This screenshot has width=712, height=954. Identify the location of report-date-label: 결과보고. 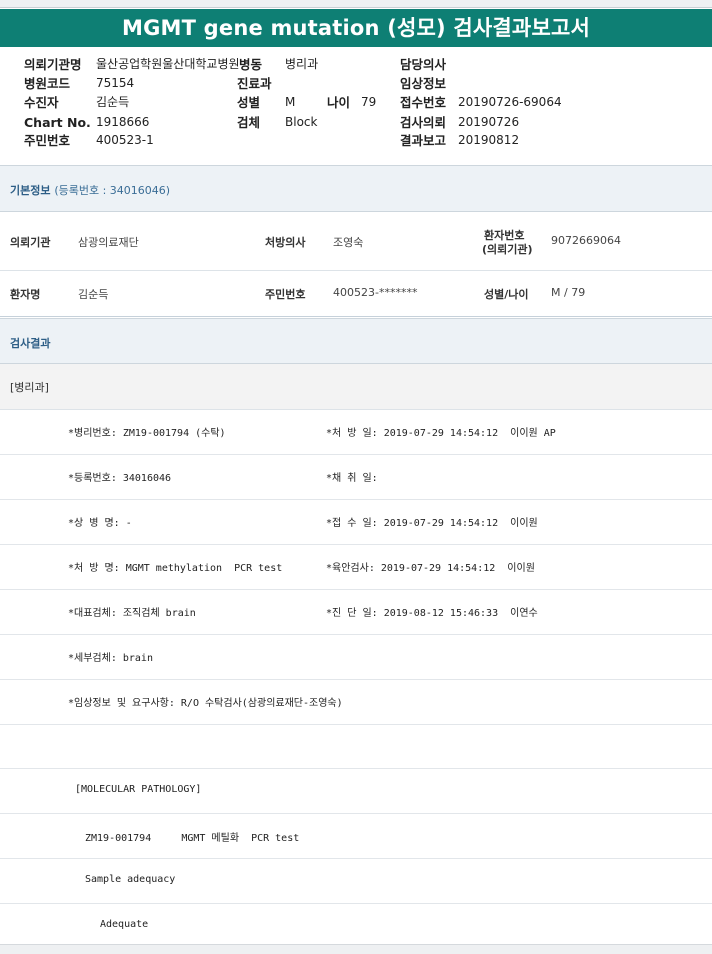
(423, 140).